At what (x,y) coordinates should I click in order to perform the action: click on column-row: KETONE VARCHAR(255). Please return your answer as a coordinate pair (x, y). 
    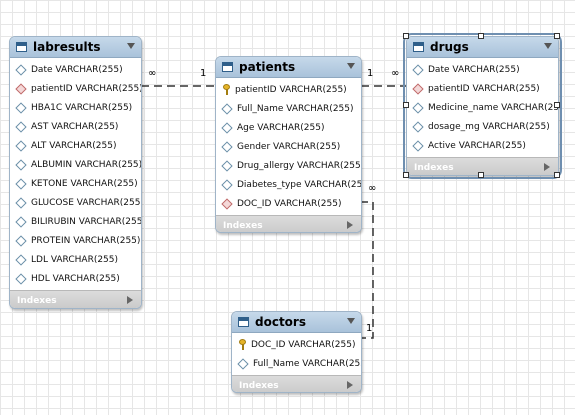
    Looking at the image, I should click on (75, 183).